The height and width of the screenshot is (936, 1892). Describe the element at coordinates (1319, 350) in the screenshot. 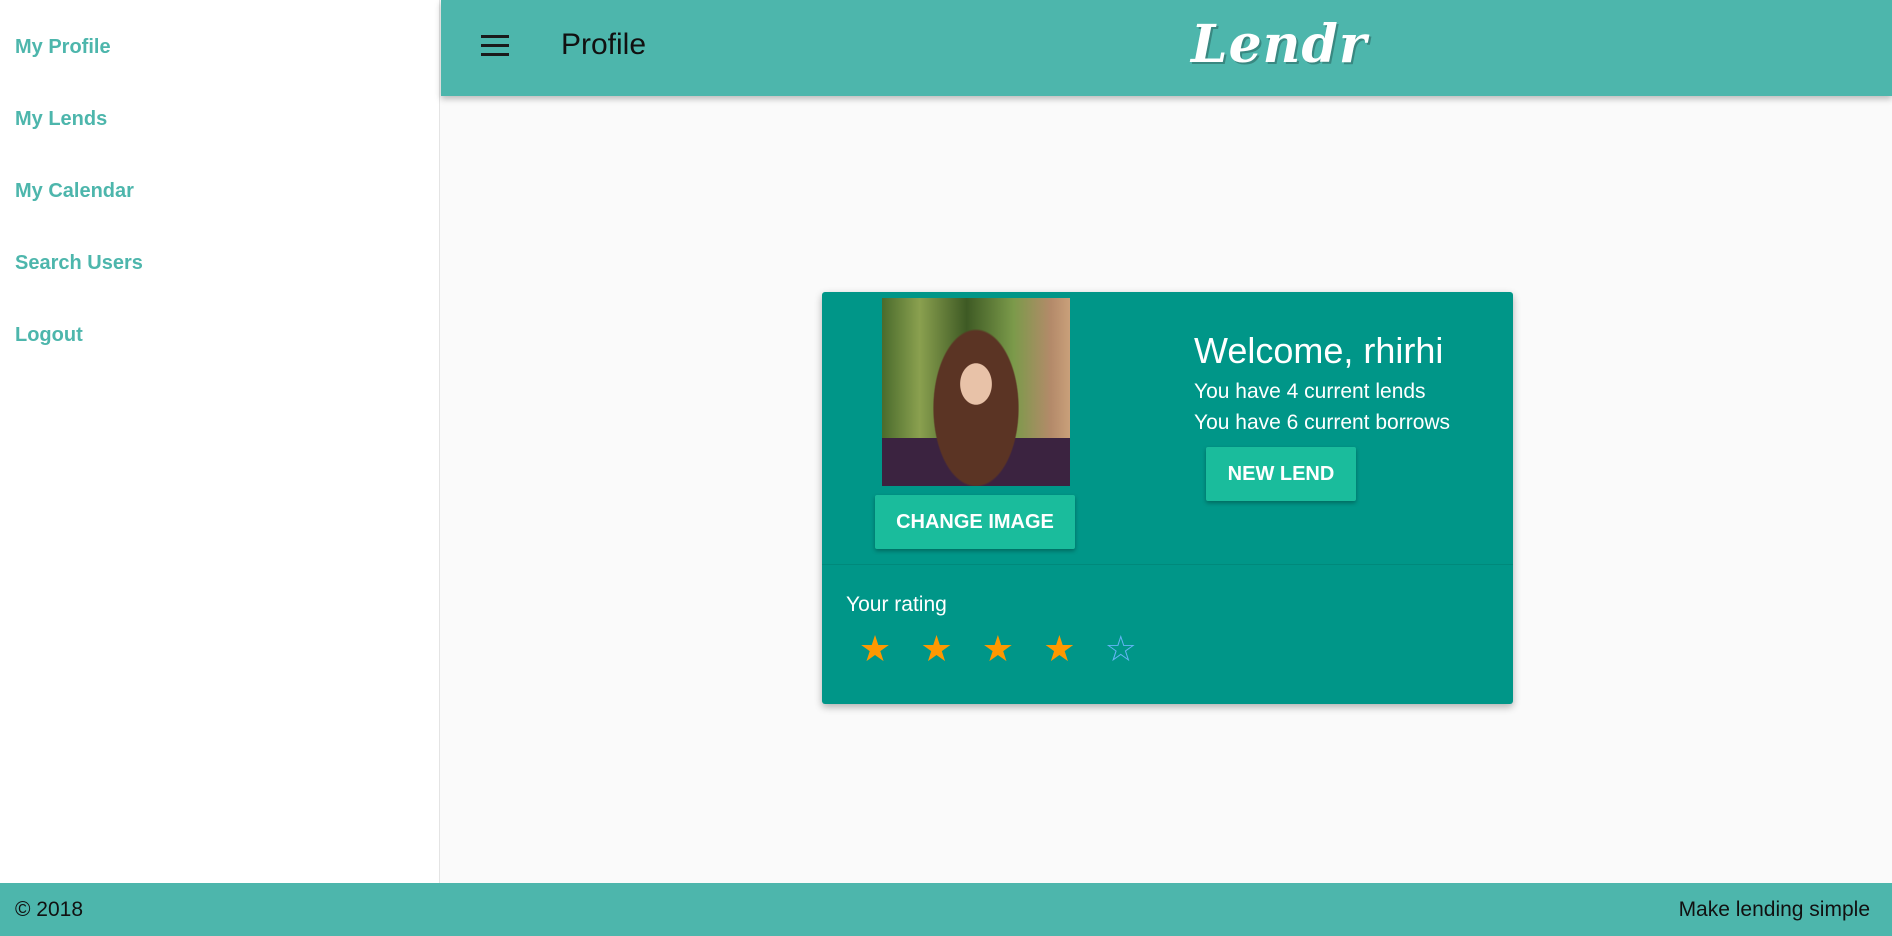

I see `welcome-heading: Welcome, rhirhi` at that location.